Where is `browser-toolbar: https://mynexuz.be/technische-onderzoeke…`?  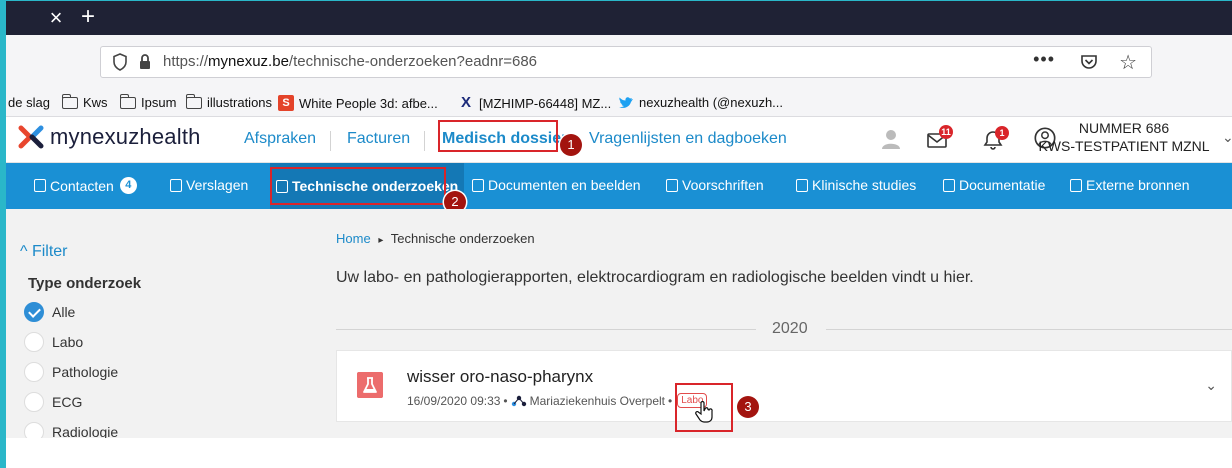
browser-toolbar: https://mynexuz.be/technische-onderzoeke… is located at coordinates (619, 62).